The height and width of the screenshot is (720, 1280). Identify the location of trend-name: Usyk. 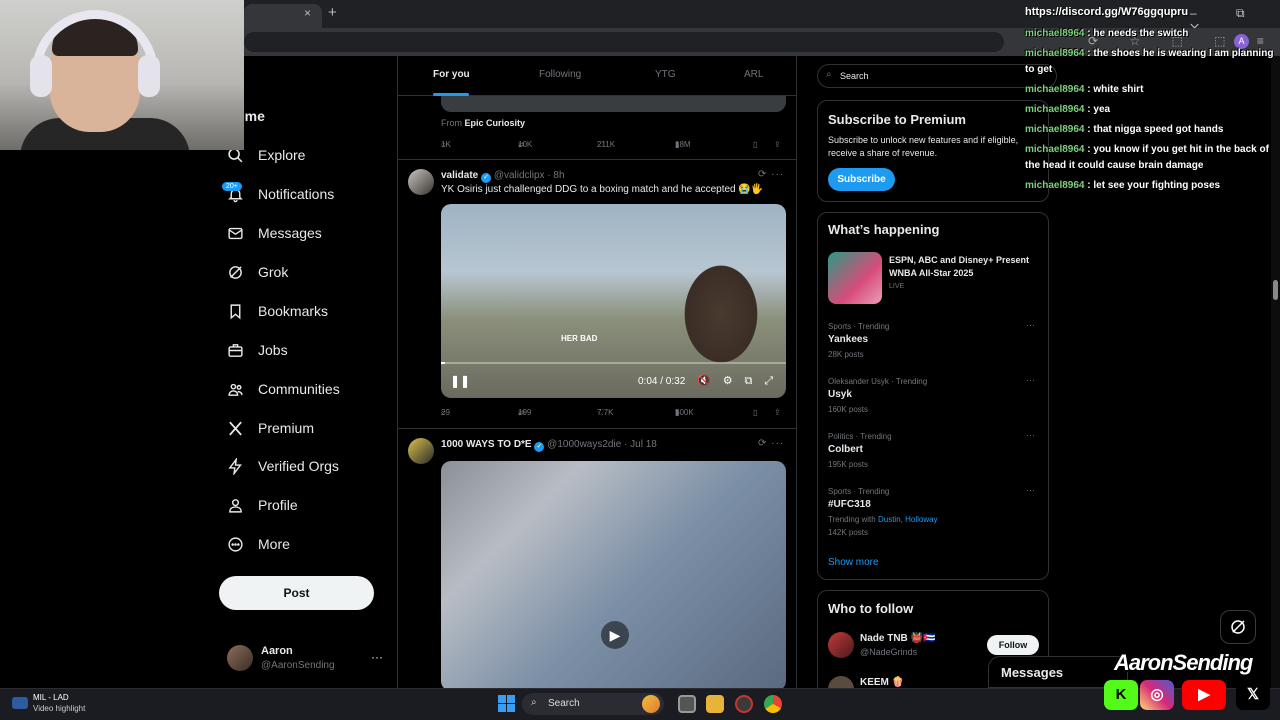
(840, 394).